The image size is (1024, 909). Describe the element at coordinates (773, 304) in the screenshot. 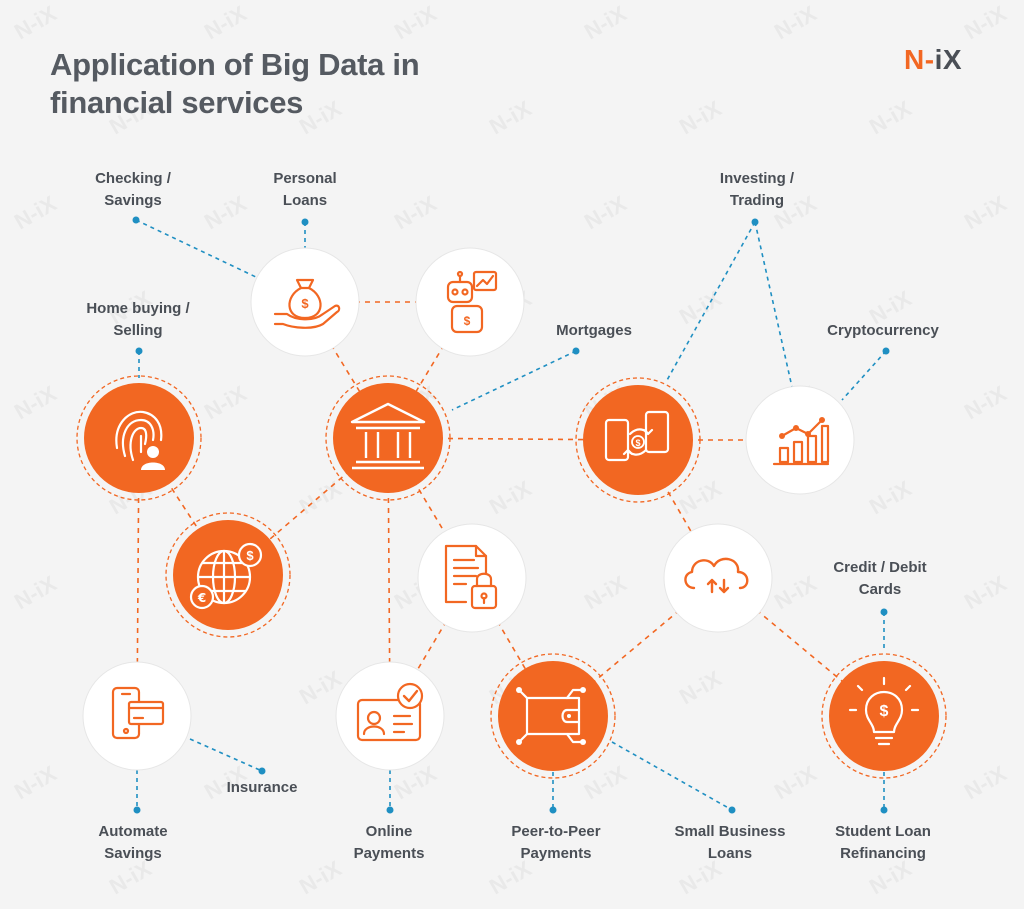

I see `connector-investing-b` at that location.